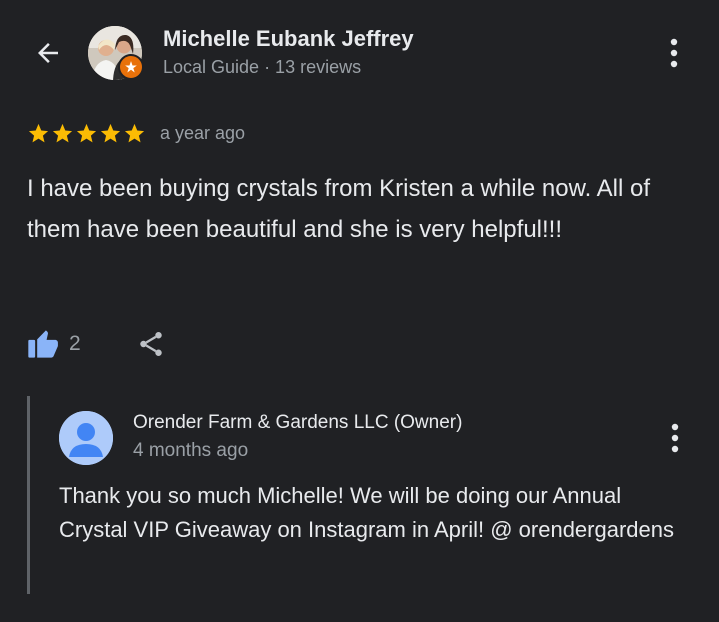 The height and width of the screenshot is (622, 719). What do you see at coordinates (191, 450) in the screenshot?
I see `owner-reply-time: 4 months ago` at bounding box center [191, 450].